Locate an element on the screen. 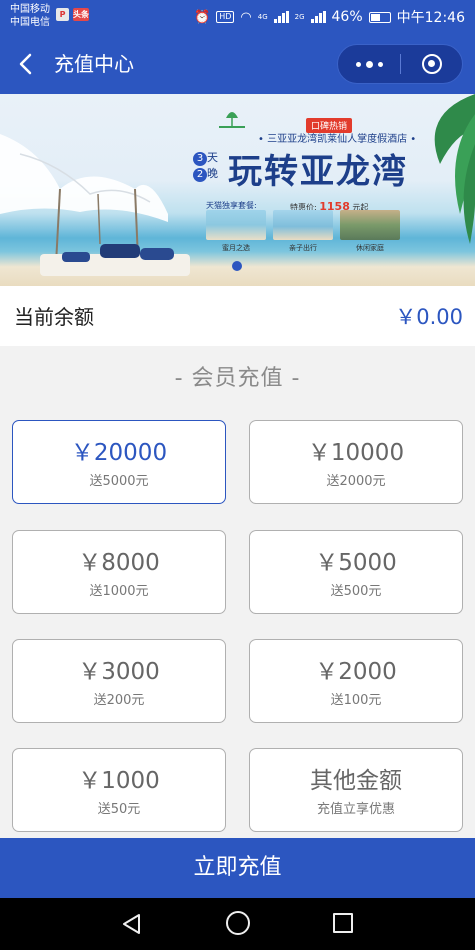  miniprogram-capsule is located at coordinates (400, 64).